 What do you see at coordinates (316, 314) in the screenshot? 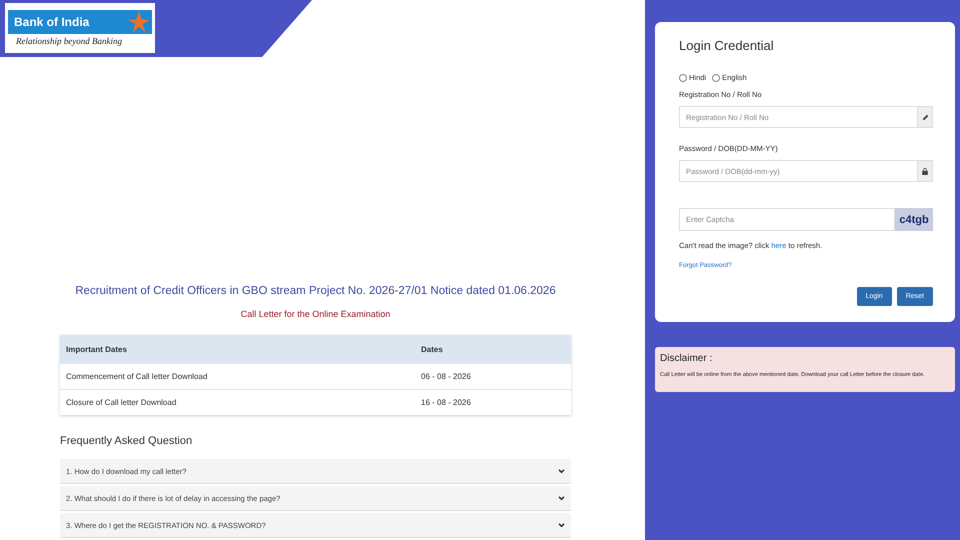
I see `notice-subtitle: Call Letter for the Online Examination` at bounding box center [316, 314].